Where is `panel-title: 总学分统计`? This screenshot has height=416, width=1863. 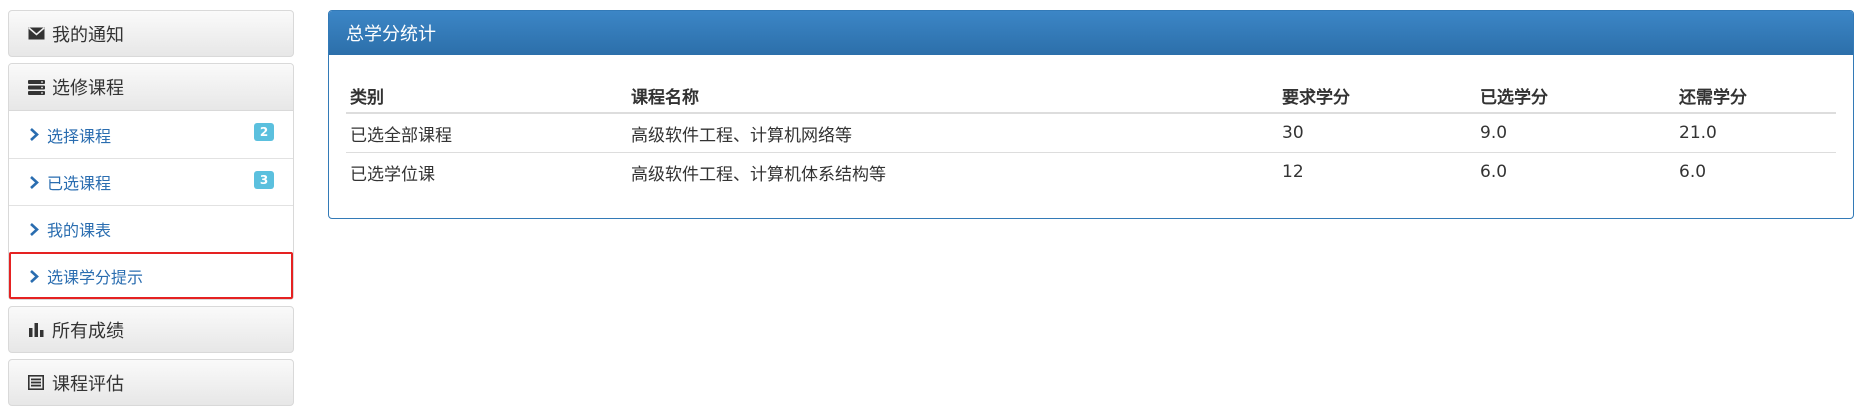 panel-title: 总学分统计 is located at coordinates (1091, 33).